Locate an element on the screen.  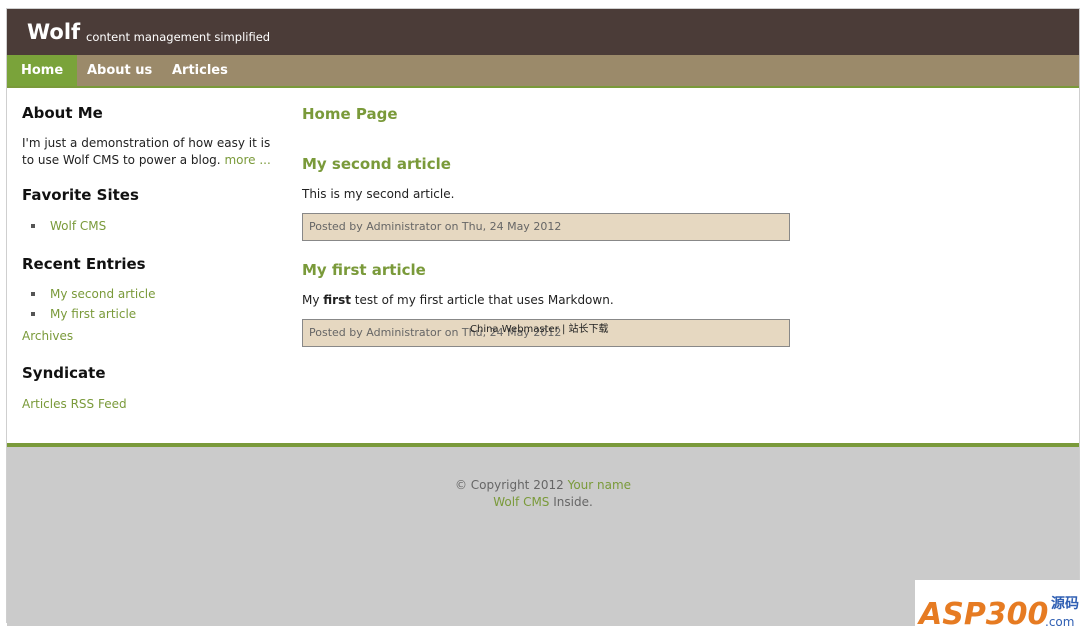
wolf-cms-link: Wolf CMS is located at coordinates (521, 502).